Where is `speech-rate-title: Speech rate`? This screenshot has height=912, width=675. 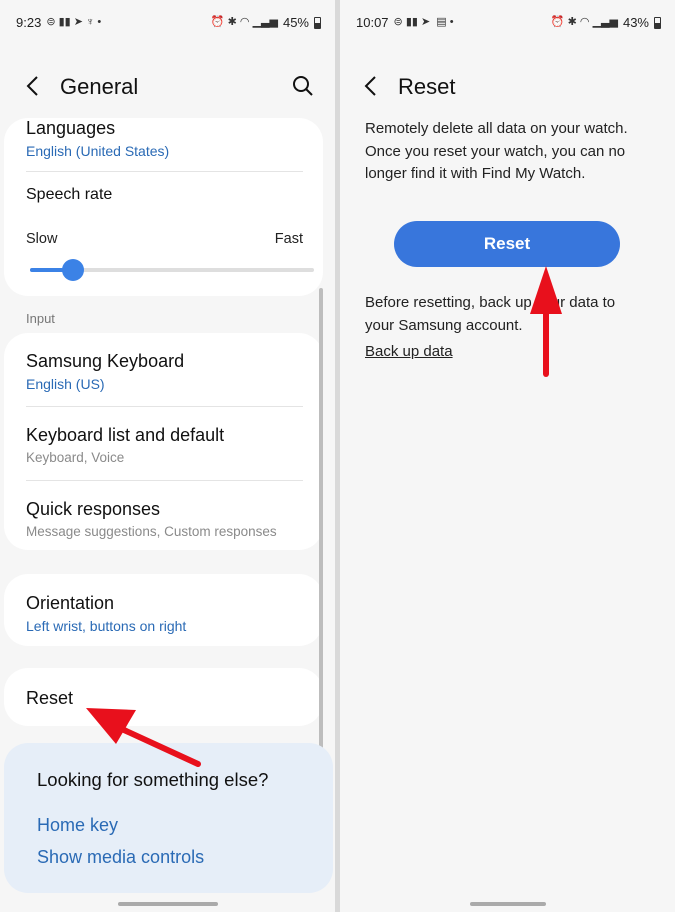
speech-rate-title: Speech rate is located at coordinates (69, 194).